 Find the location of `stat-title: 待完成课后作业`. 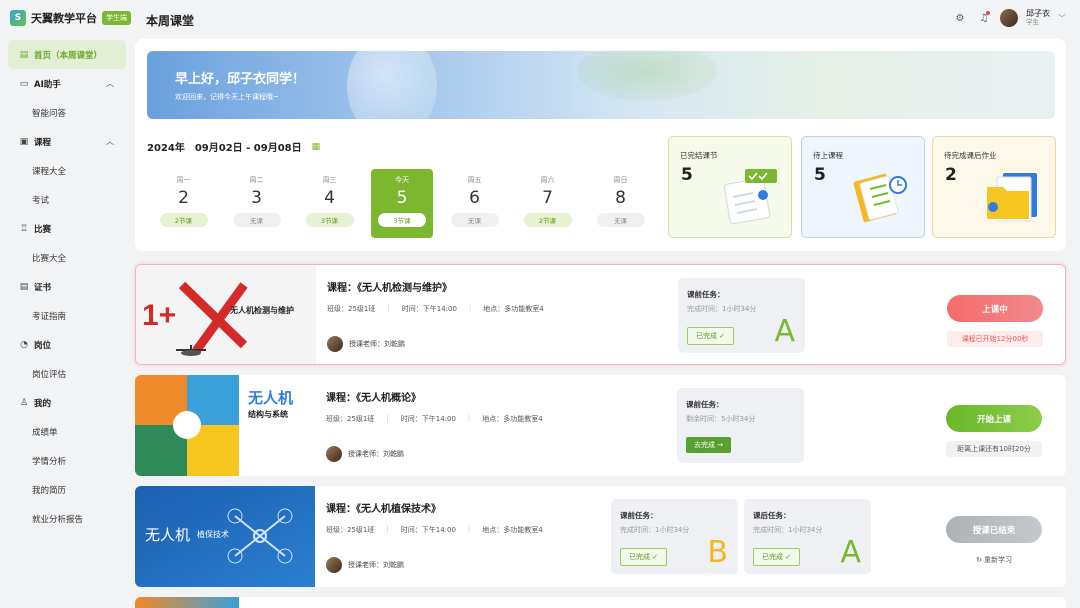

stat-title: 待完成课后作业 is located at coordinates (970, 155).